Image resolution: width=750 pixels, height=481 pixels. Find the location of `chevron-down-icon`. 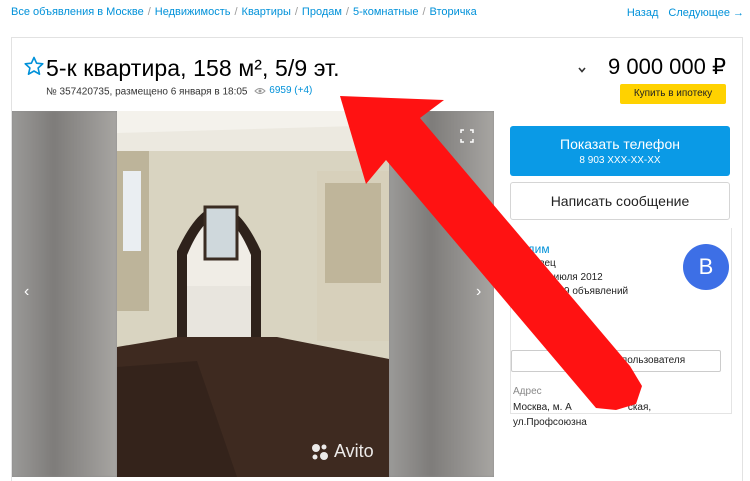

chevron-down-icon is located at coordinates (582, 70).